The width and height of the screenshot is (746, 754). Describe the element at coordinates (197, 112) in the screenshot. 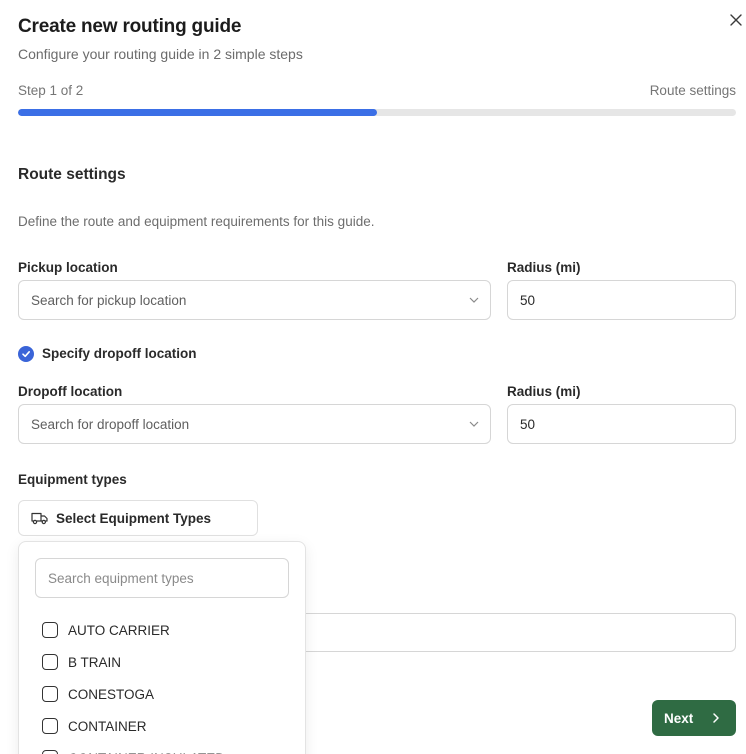

I see `progress-fill` at that location.